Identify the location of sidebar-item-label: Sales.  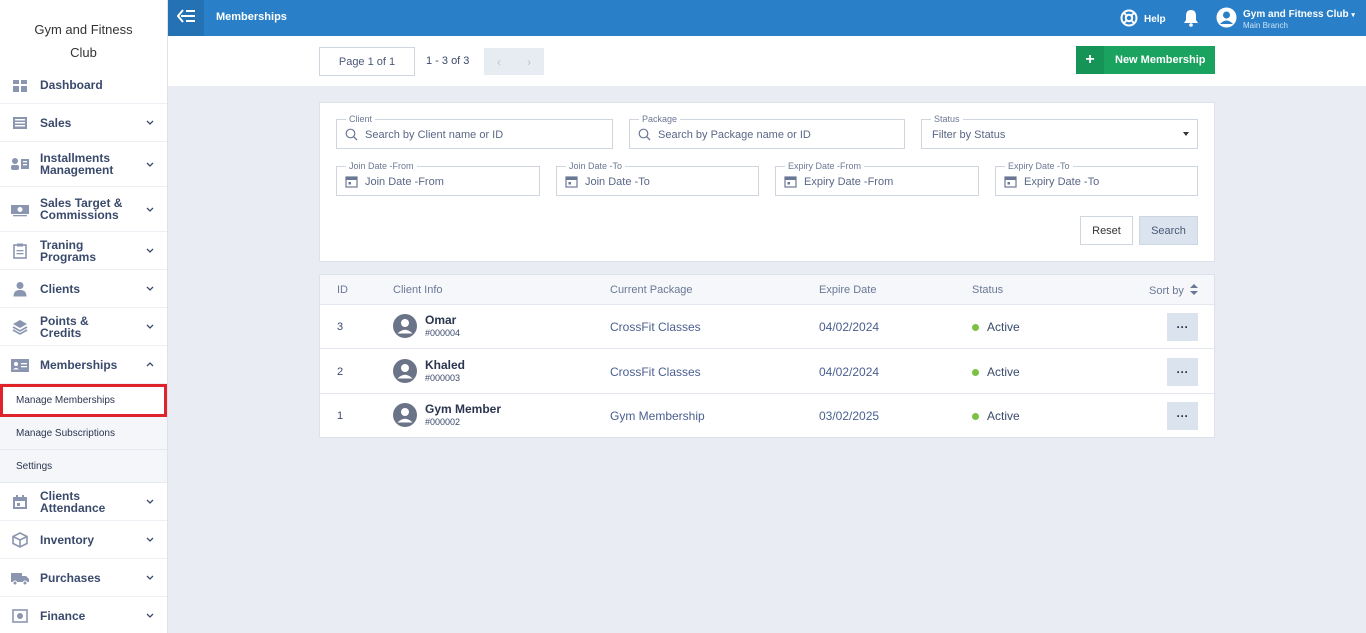
(56, 122).